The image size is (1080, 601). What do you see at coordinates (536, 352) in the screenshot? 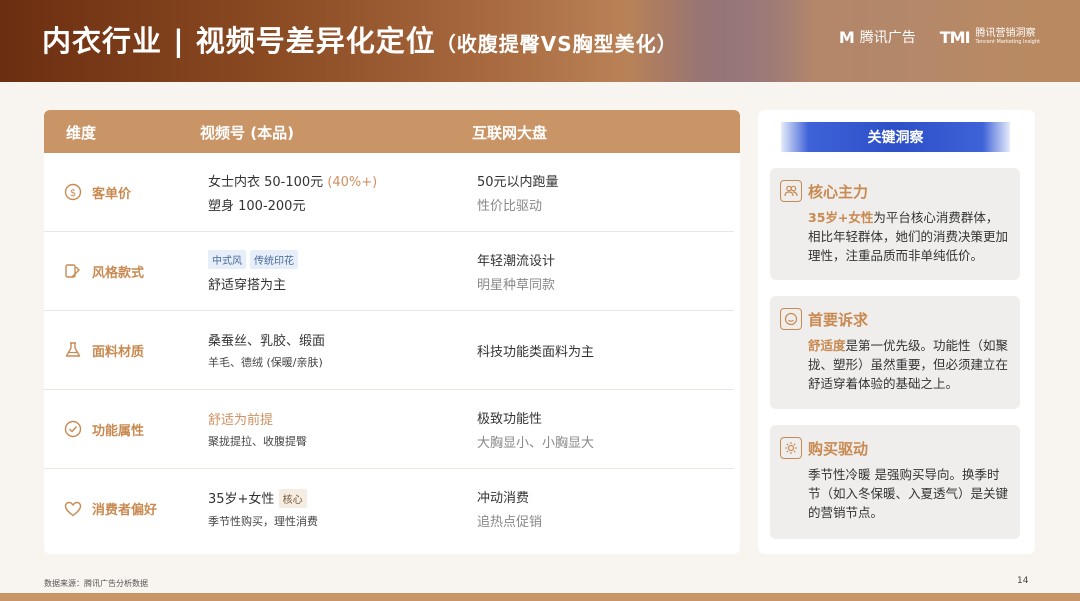
I see `internet-line1: 科技功能类面料为主` at bounding box center [536, 352].